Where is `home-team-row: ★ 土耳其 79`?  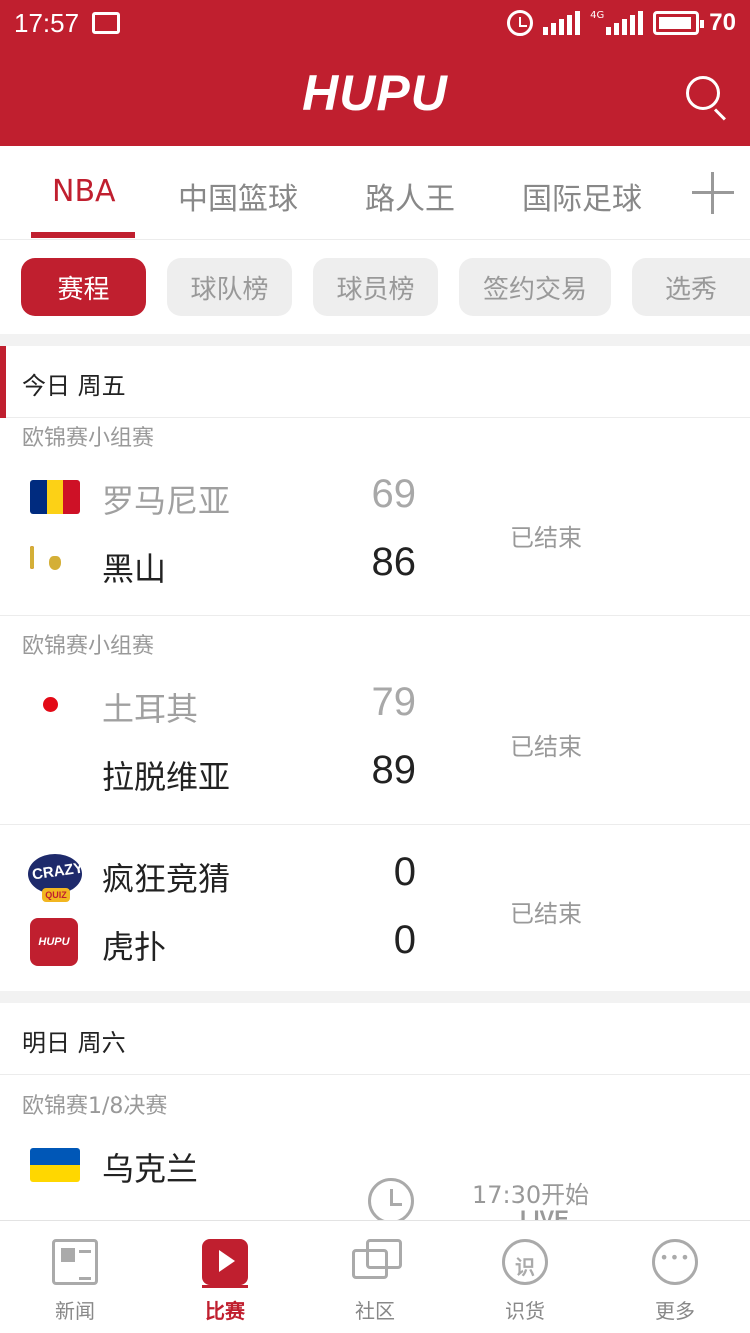
home-team-row: ★ 土耳其 79 is located at coordinates (375, 708).